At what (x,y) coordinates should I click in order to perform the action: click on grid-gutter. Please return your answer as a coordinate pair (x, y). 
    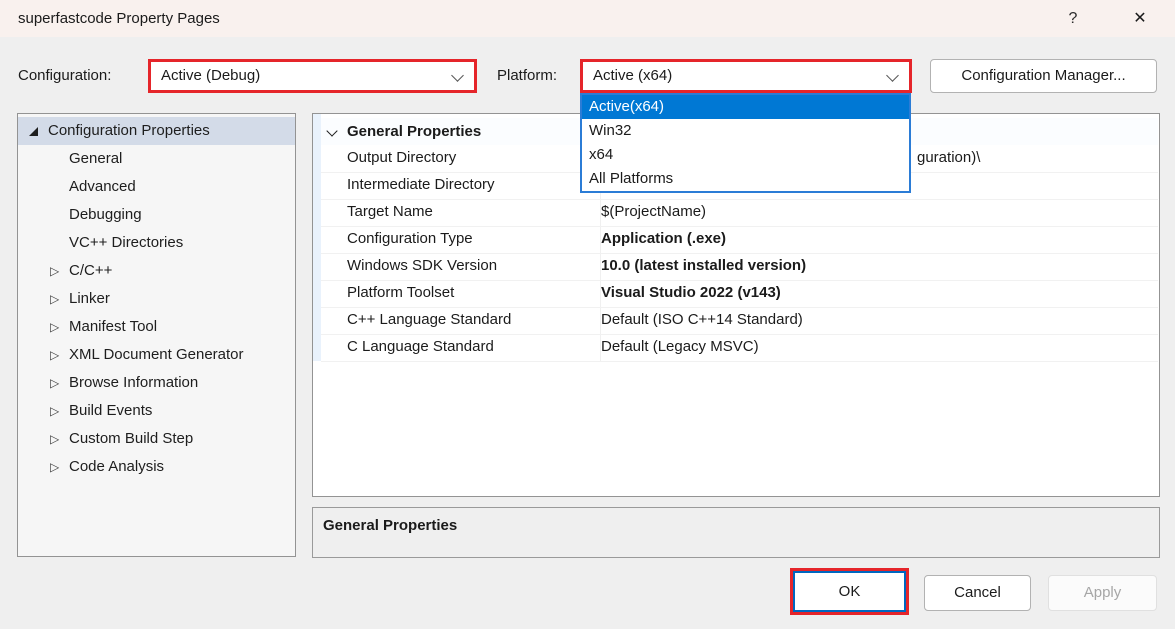
    Looking at the image, I should click on (317, 237).